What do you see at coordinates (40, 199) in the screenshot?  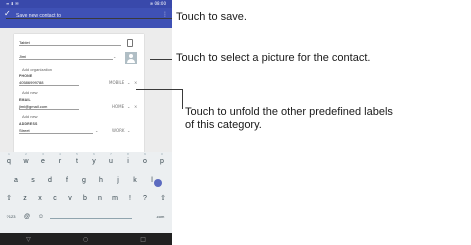 I see `key-x: x` at bounding box center [40, 199].